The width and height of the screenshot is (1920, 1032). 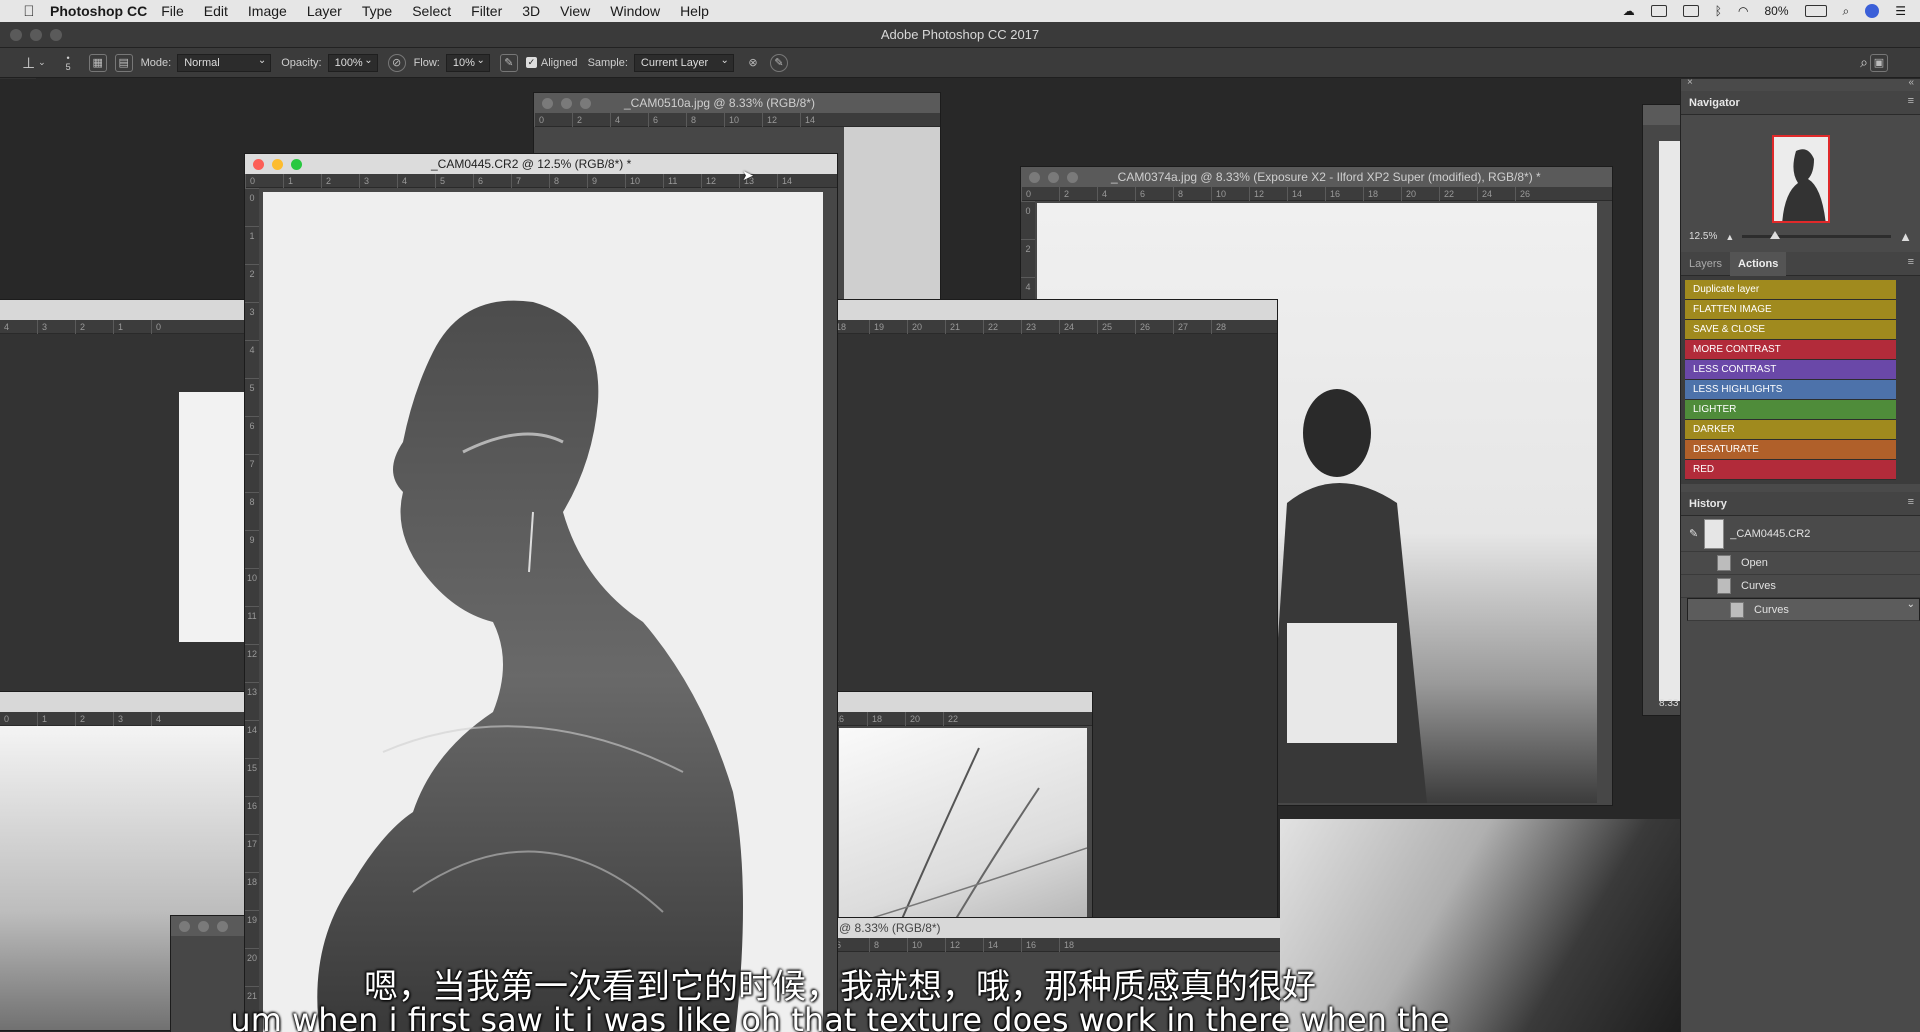 I want to click on mode-select: Normal, so click(x=224, y=62).